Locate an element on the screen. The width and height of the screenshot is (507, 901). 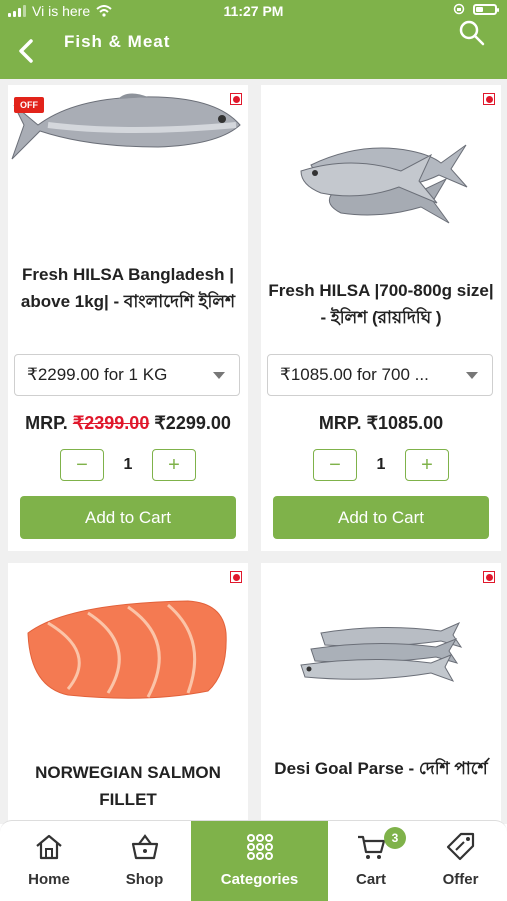
tab-offer: Offer is located at coordinates (460, 861).